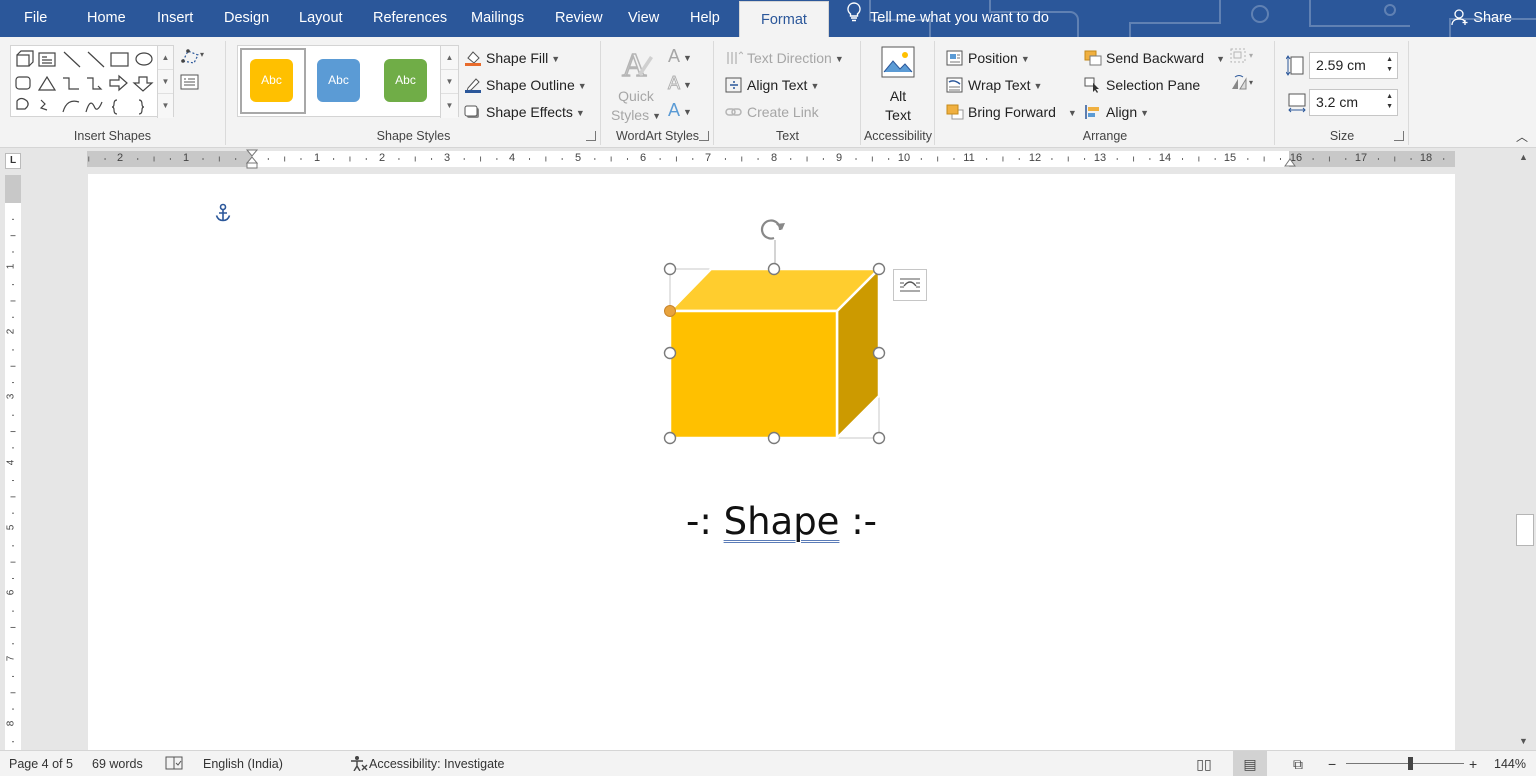 The height and width of the screenshot is (776, 1536). I want to click on ruler-number: 7, so click(11, 658).